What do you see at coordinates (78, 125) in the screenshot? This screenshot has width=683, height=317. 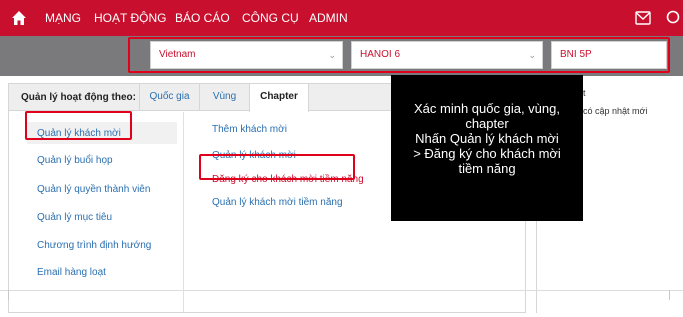 I see `guest-management-highlight-box` at bounding box center [78, 125].